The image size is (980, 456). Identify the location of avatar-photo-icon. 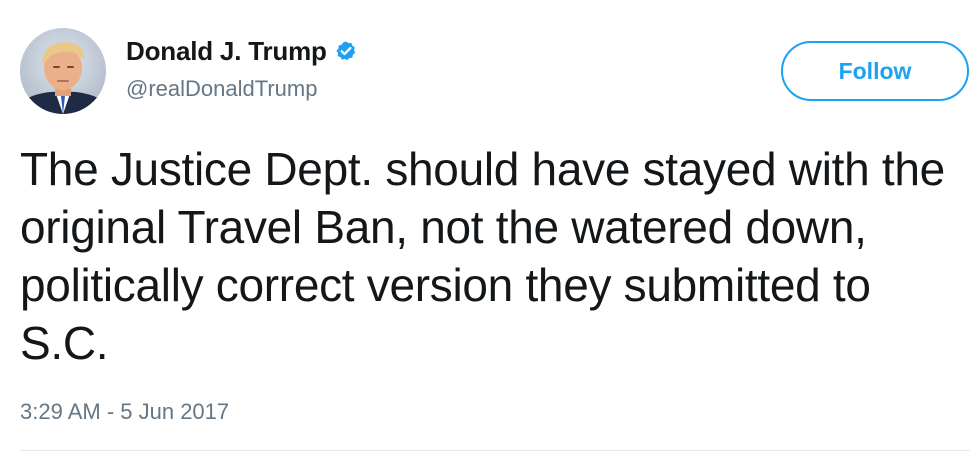
(63, 71).